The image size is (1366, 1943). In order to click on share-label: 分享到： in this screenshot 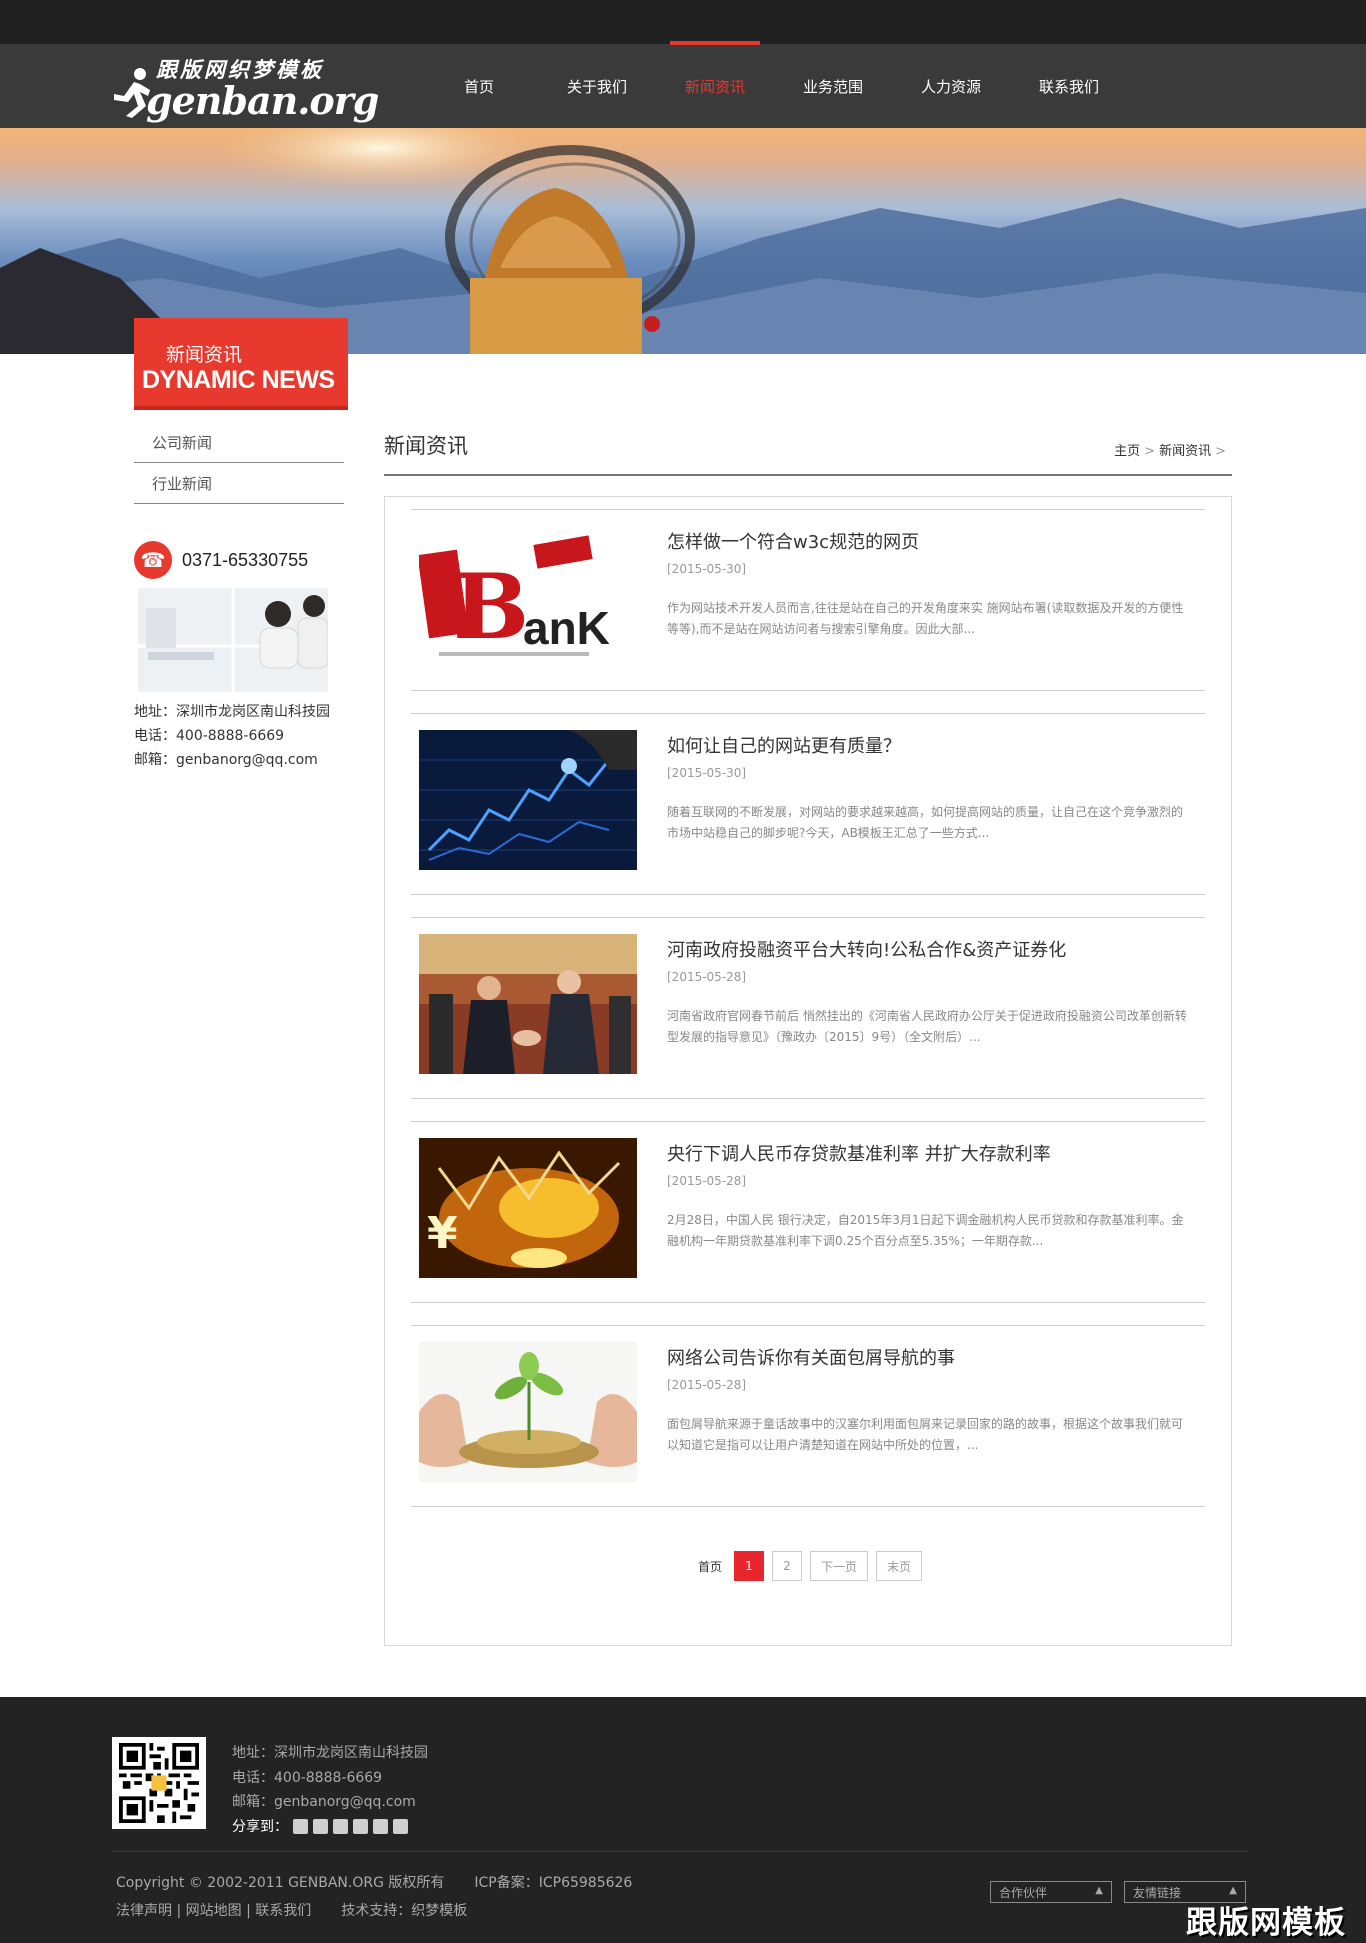, I will do `click(260, 1826)`.